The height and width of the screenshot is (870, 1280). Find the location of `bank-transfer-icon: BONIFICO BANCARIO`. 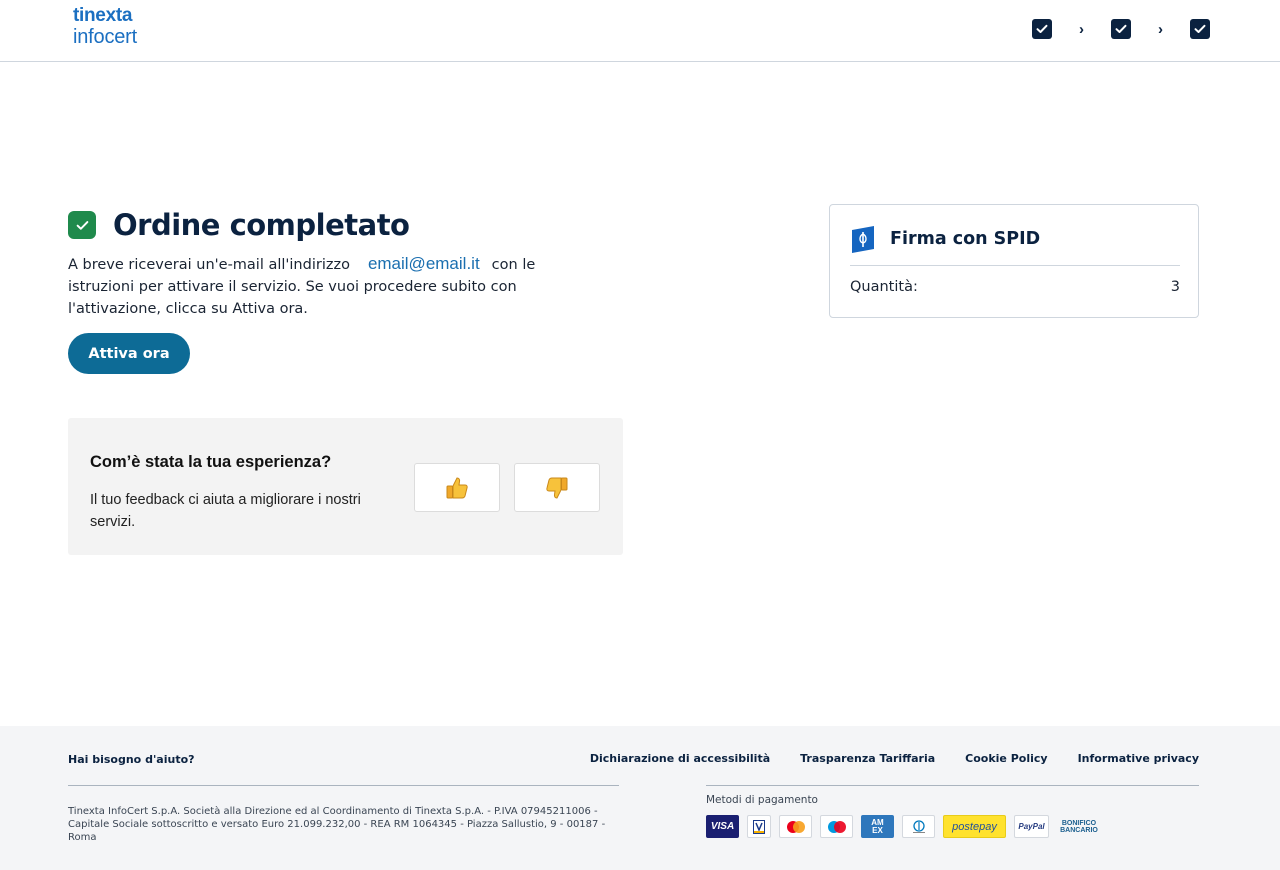

bank-transfer-icon: BONIFICO BANCARIO is located at coordinates (1079, 826).